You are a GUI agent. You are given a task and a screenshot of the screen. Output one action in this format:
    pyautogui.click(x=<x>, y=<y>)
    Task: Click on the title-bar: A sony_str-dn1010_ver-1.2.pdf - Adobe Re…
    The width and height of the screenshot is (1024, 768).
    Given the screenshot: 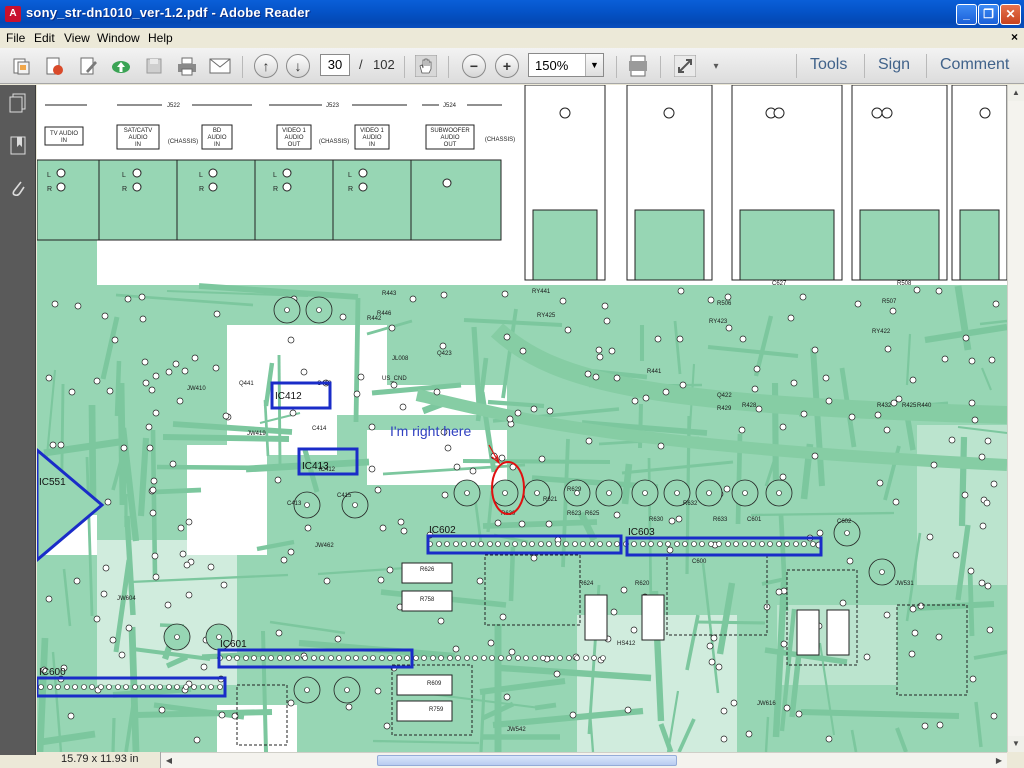 What is the action you would take?
    pyautogui.click(x=512, y=14)
    